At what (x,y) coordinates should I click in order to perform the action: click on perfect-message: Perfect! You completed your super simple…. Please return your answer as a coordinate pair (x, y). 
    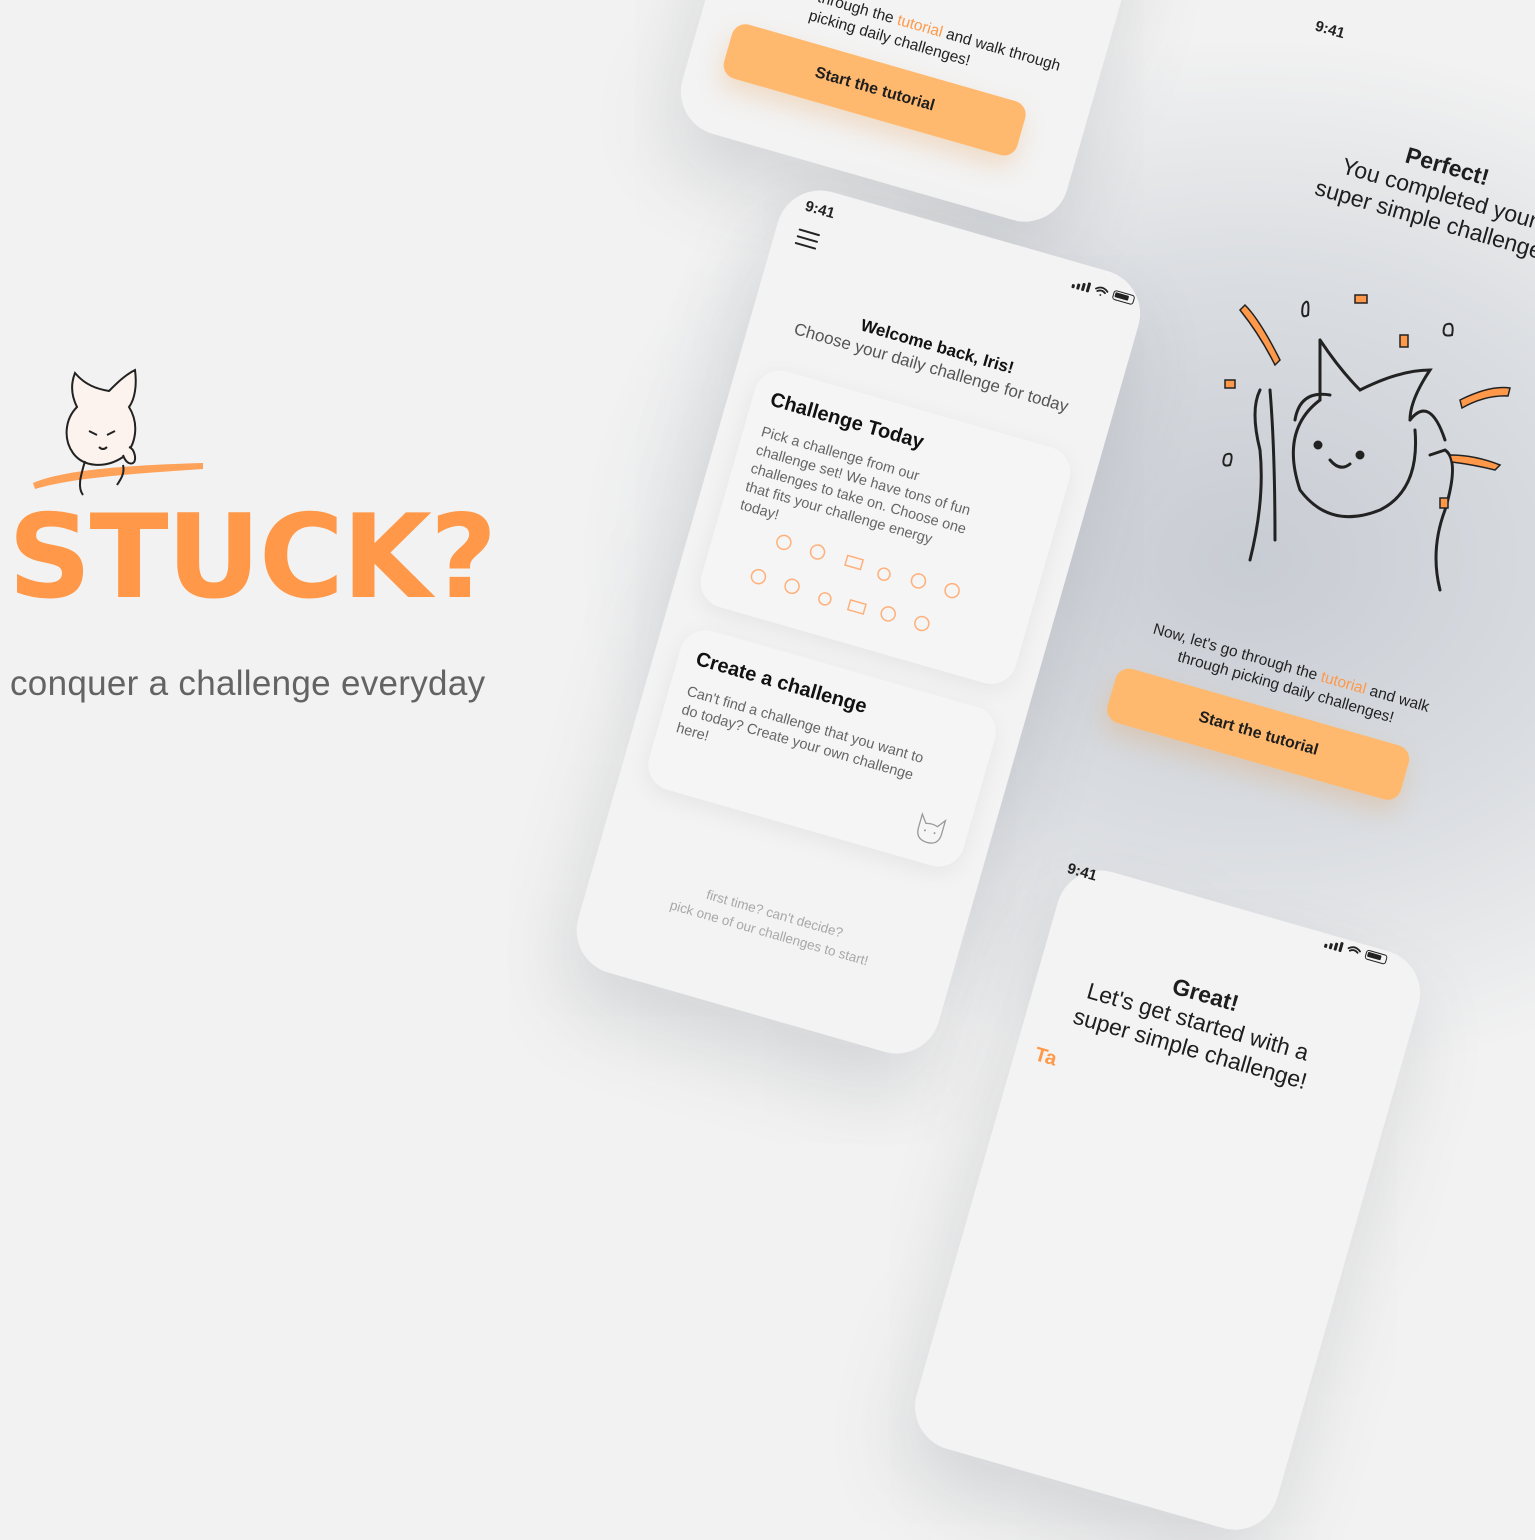
    Looking at the image, I should click on (1423, 203).